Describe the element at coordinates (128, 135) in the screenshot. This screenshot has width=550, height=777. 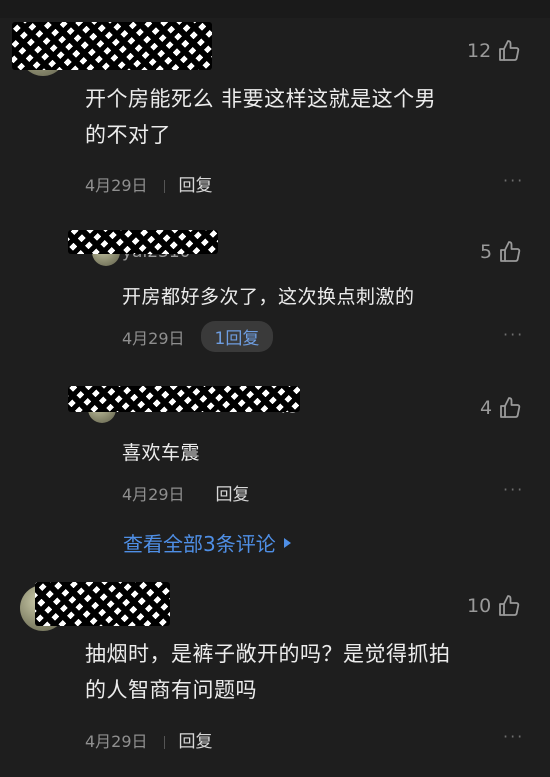
I see `comment-text-line: 的不对了` at that location.